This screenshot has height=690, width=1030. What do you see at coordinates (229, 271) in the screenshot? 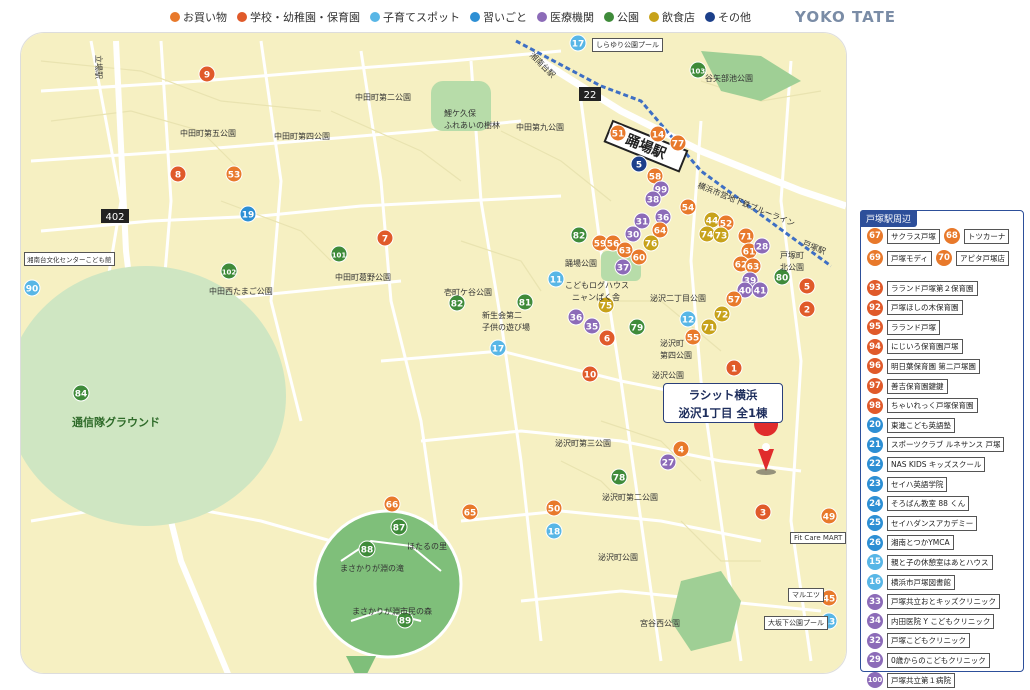
I see `map-marker: 102` at bounding box center [229, 271].